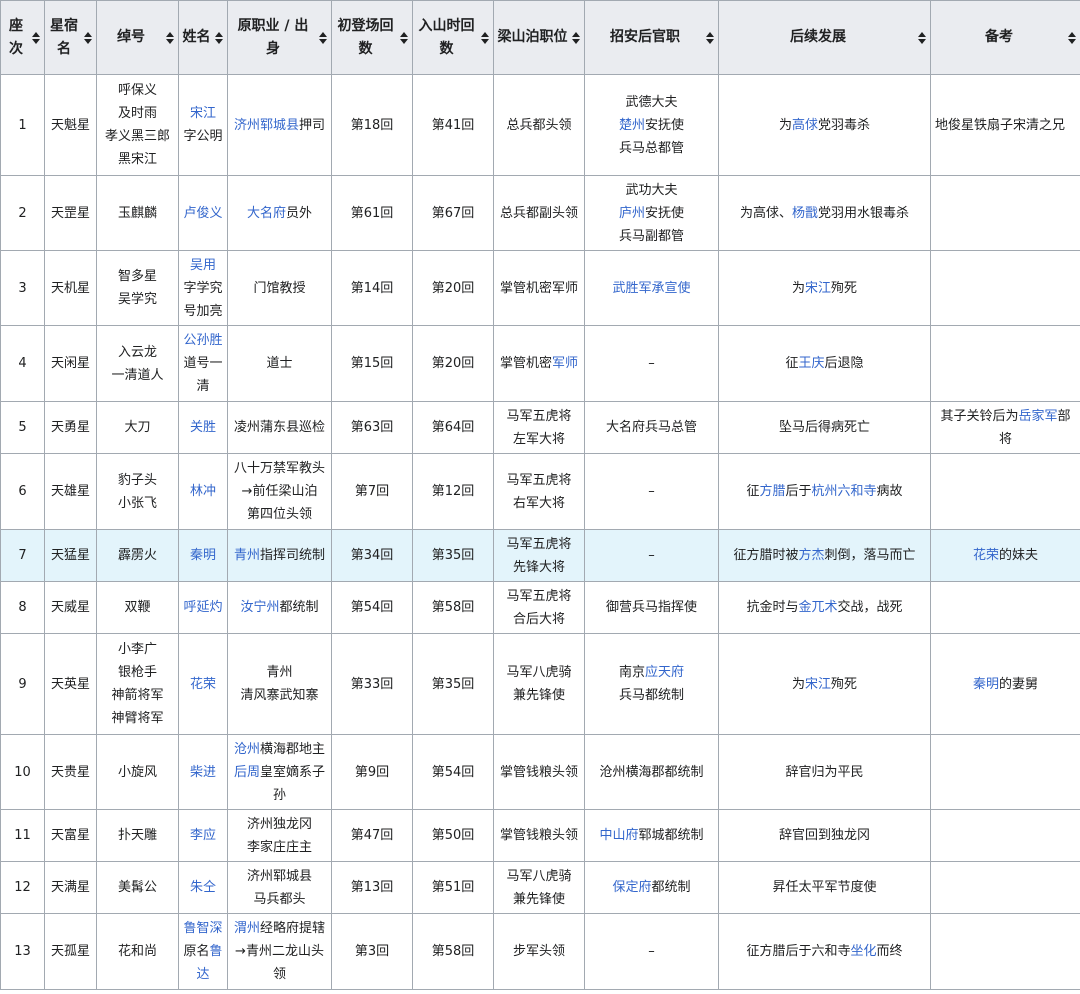 This screenshot has height=994, width=1080. I want to click on cell-debut: 第7回, so click(372, 491).